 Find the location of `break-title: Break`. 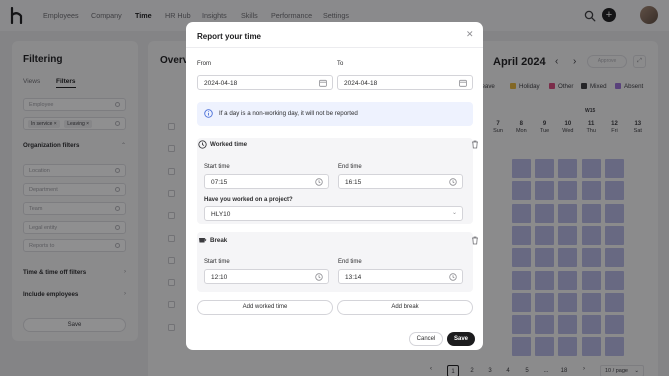

break-title: Break is located at coordinates (219, 240).